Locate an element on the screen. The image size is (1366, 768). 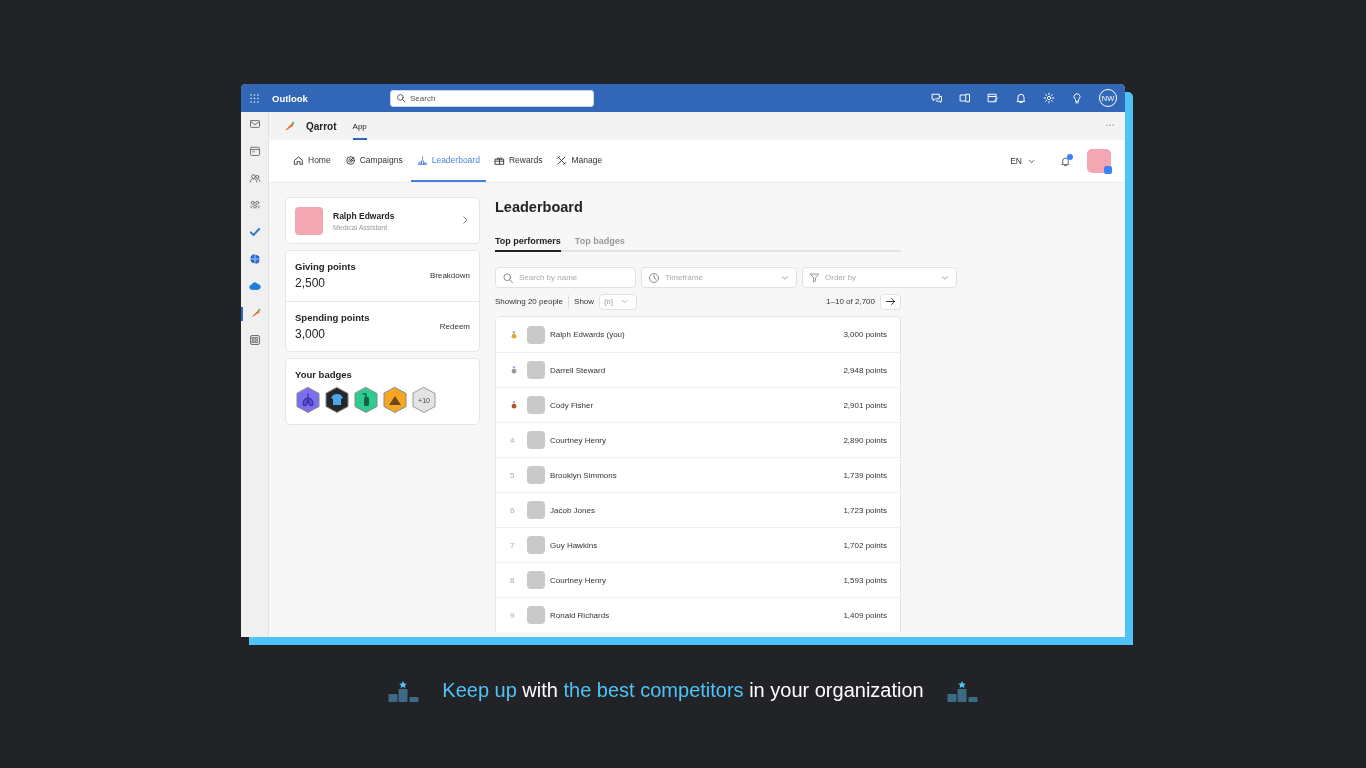
results-count: Showing 20 people is located at coordinates (529, 301).